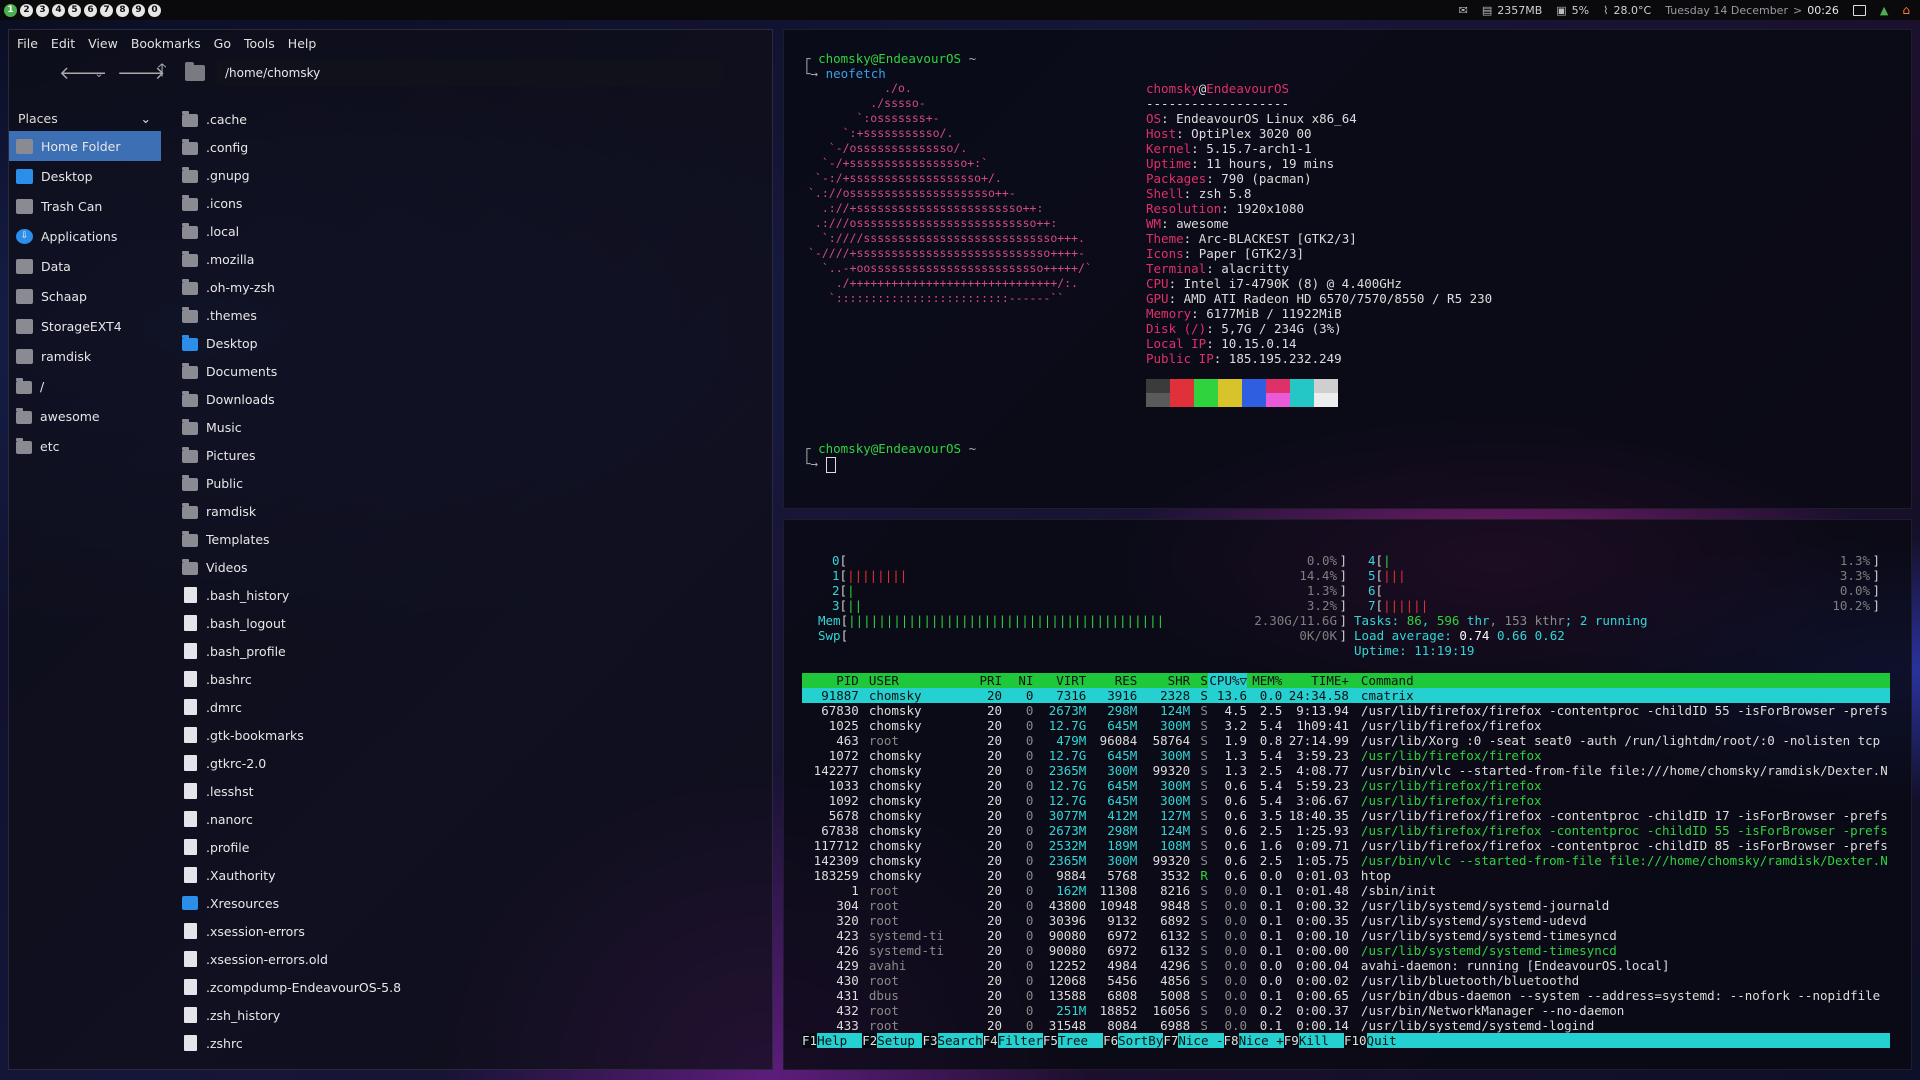 Image resolution: width=1920 pixels, height=1080 pixels. I want to click on fkey-f2: F2, so click(870, 1040).